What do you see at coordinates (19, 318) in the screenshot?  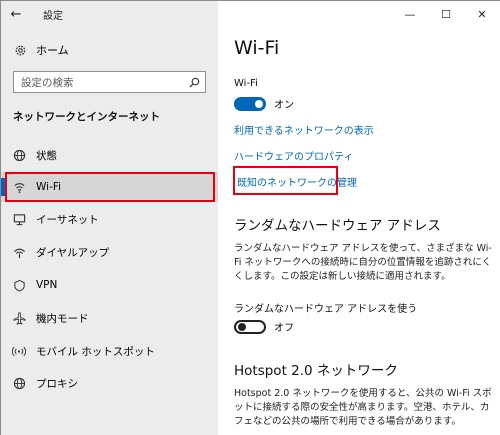 I see `airplane-icon` at bounding box center [19, 318].